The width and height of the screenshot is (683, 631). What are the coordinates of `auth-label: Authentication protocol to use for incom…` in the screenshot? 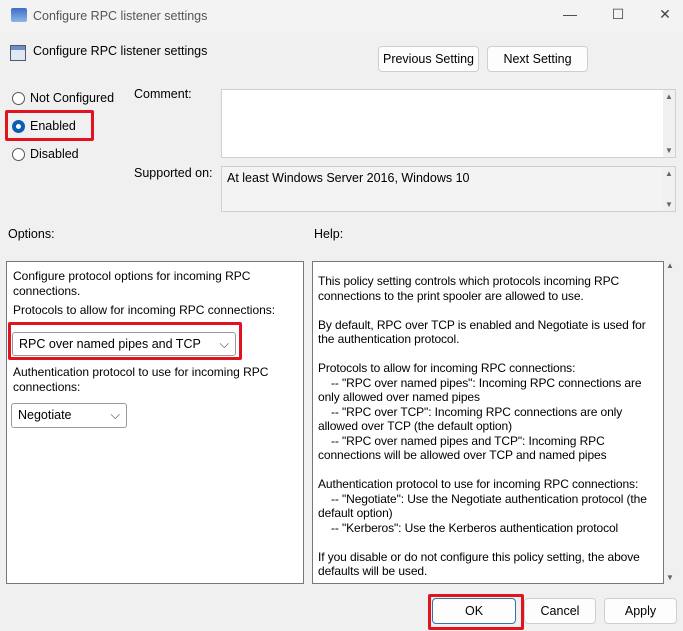 It's located at (141, 379).